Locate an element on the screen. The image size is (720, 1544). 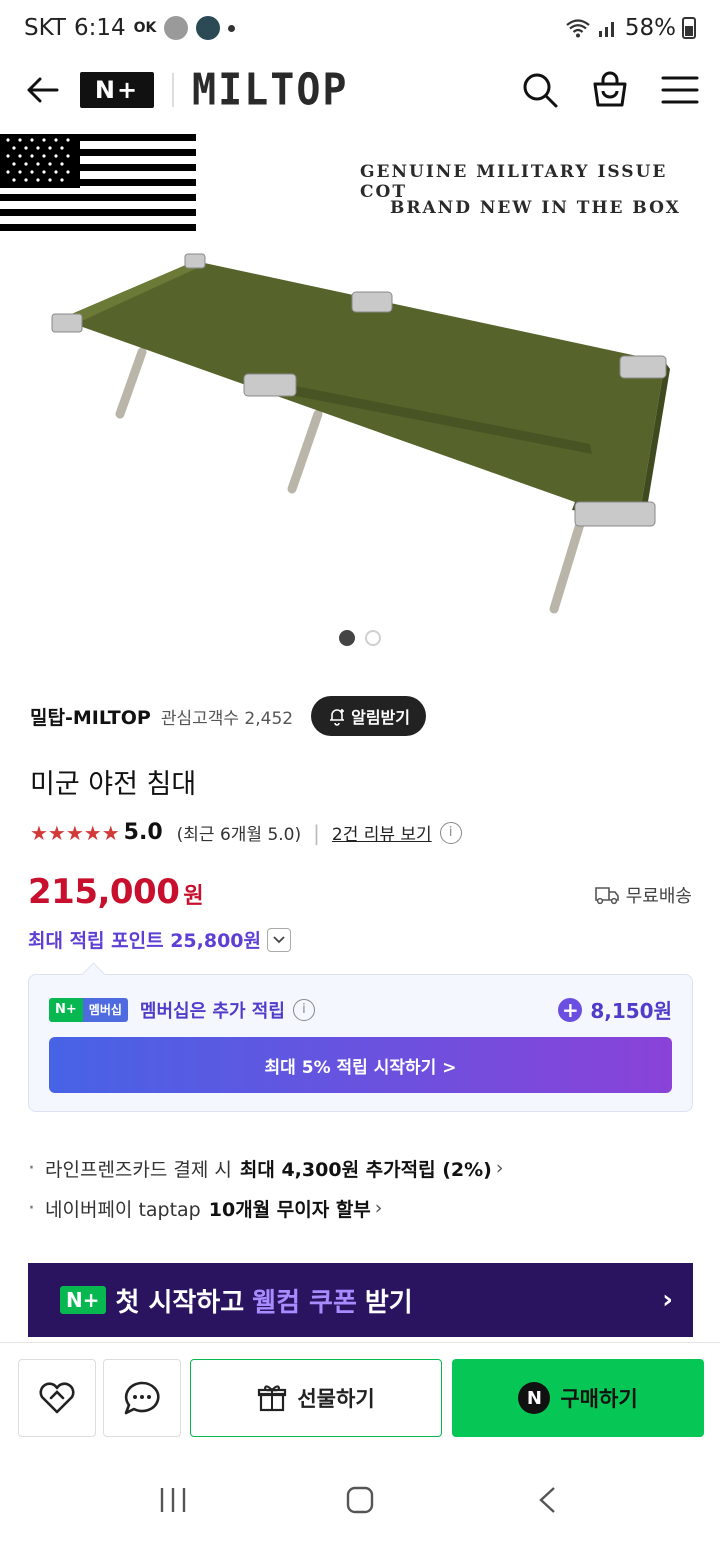
image-pagination is located at coordinates (360, 638).